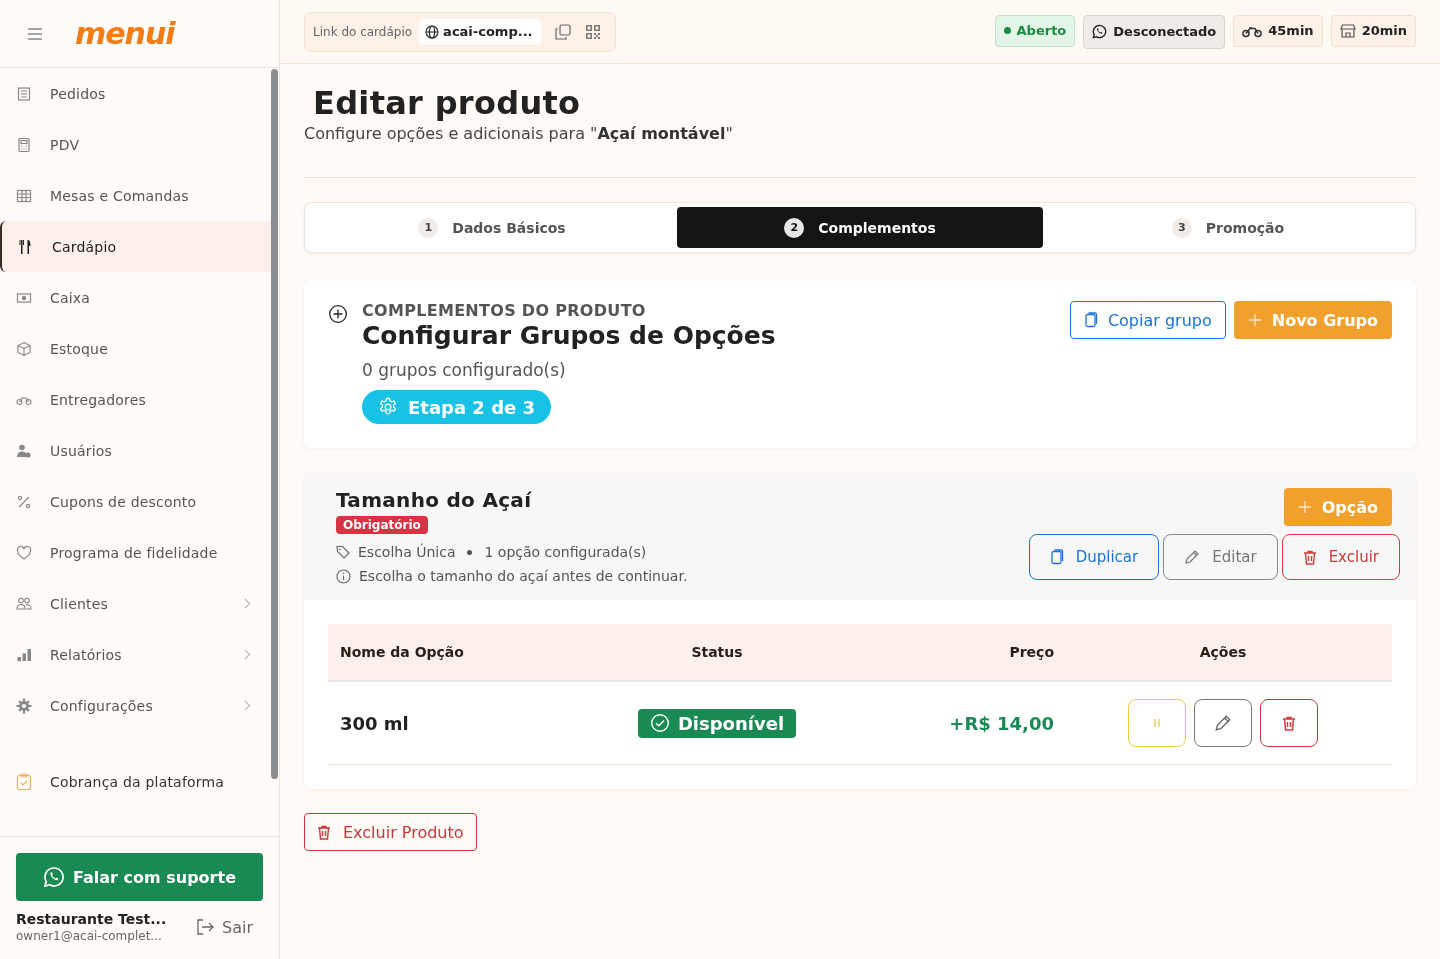 Image resolution: width=1440 pixels, height=959 pixels. What do you see at coordinates (343, 552) in the screenshot?
I see `tag-icon` at bounding box center [343, 552].